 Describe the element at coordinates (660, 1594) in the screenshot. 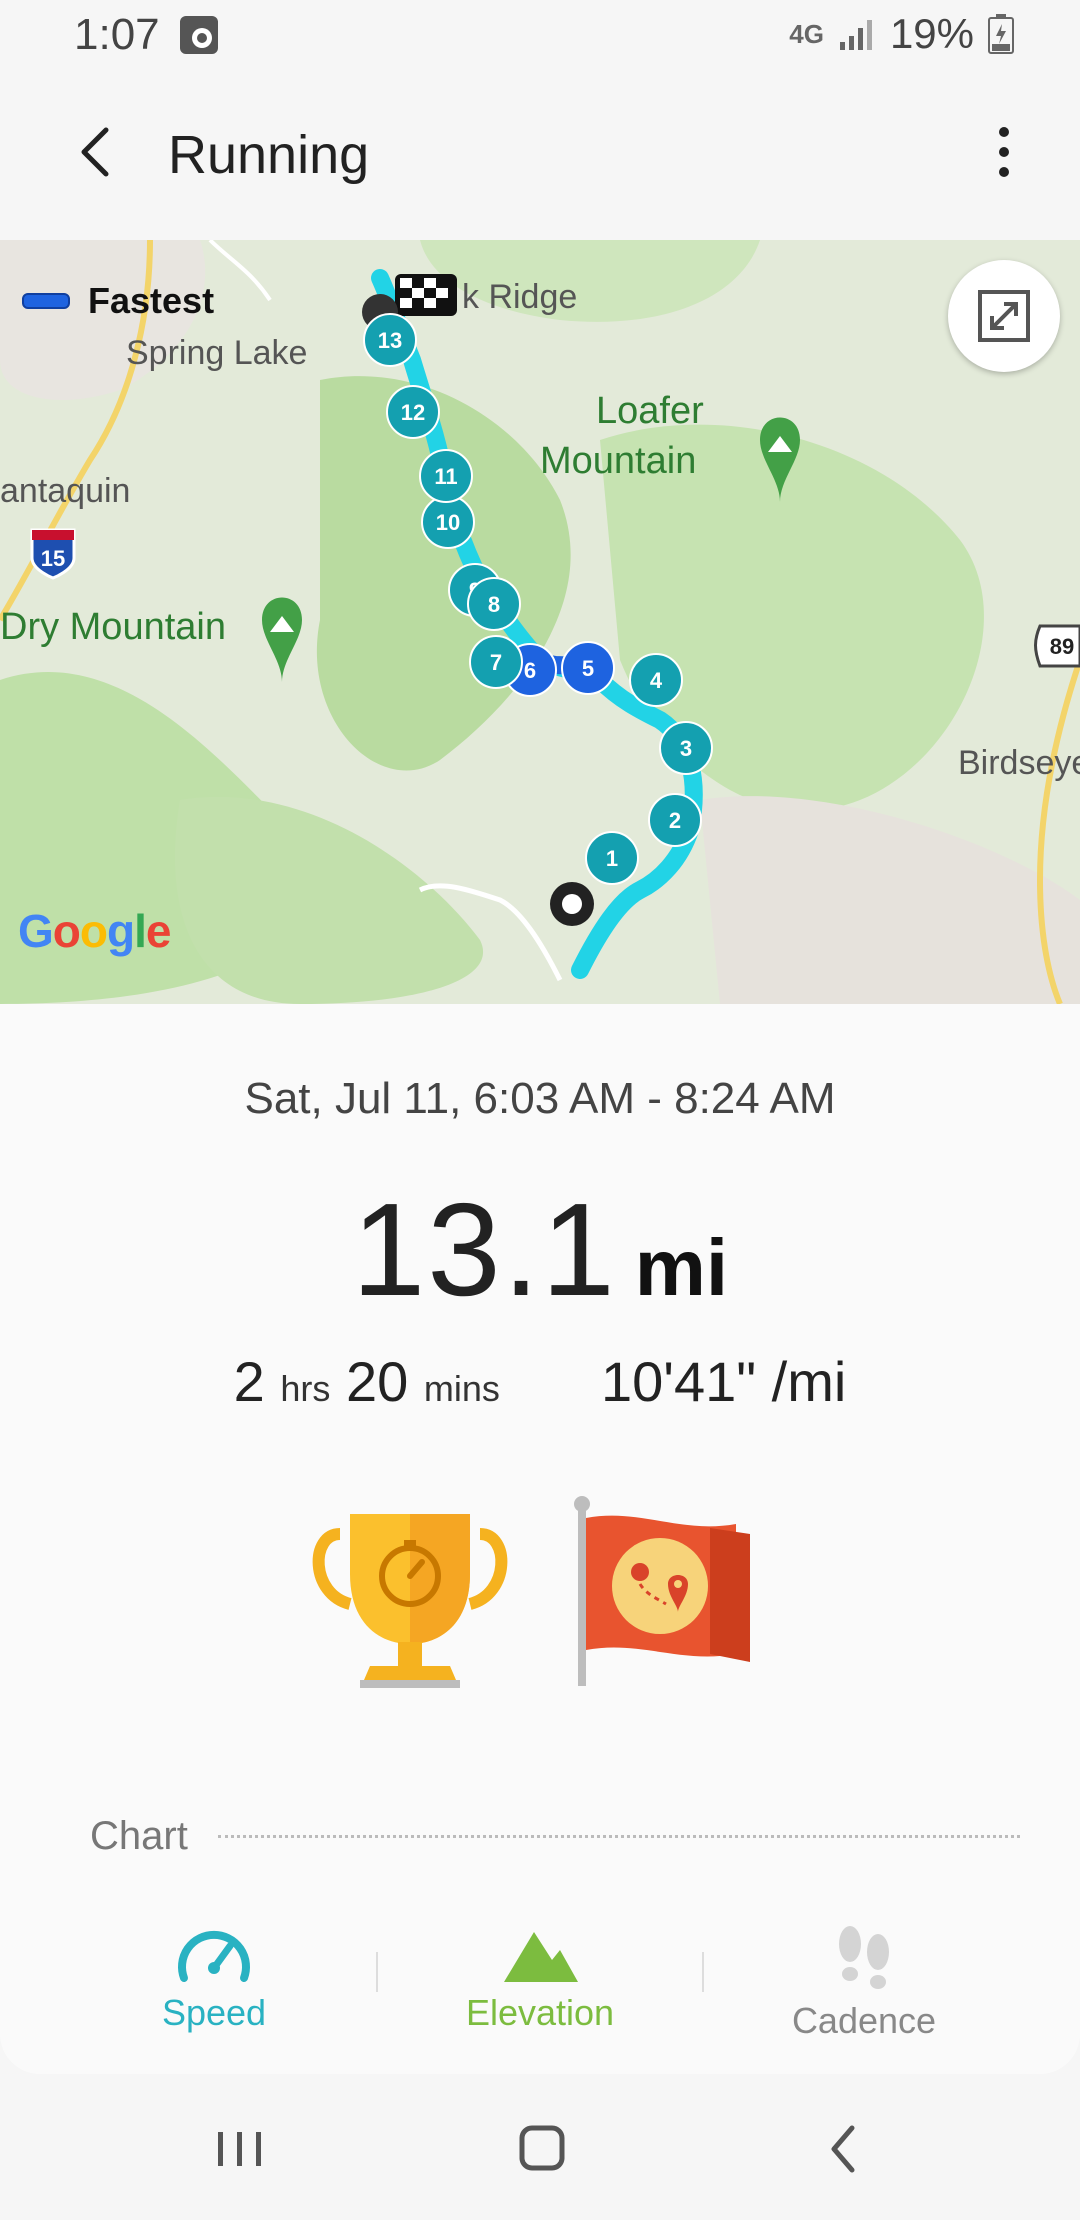

I see `route-flag-badge-icon` at that location.